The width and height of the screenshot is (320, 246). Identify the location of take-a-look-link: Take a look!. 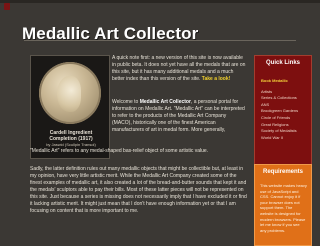
(216, 79).